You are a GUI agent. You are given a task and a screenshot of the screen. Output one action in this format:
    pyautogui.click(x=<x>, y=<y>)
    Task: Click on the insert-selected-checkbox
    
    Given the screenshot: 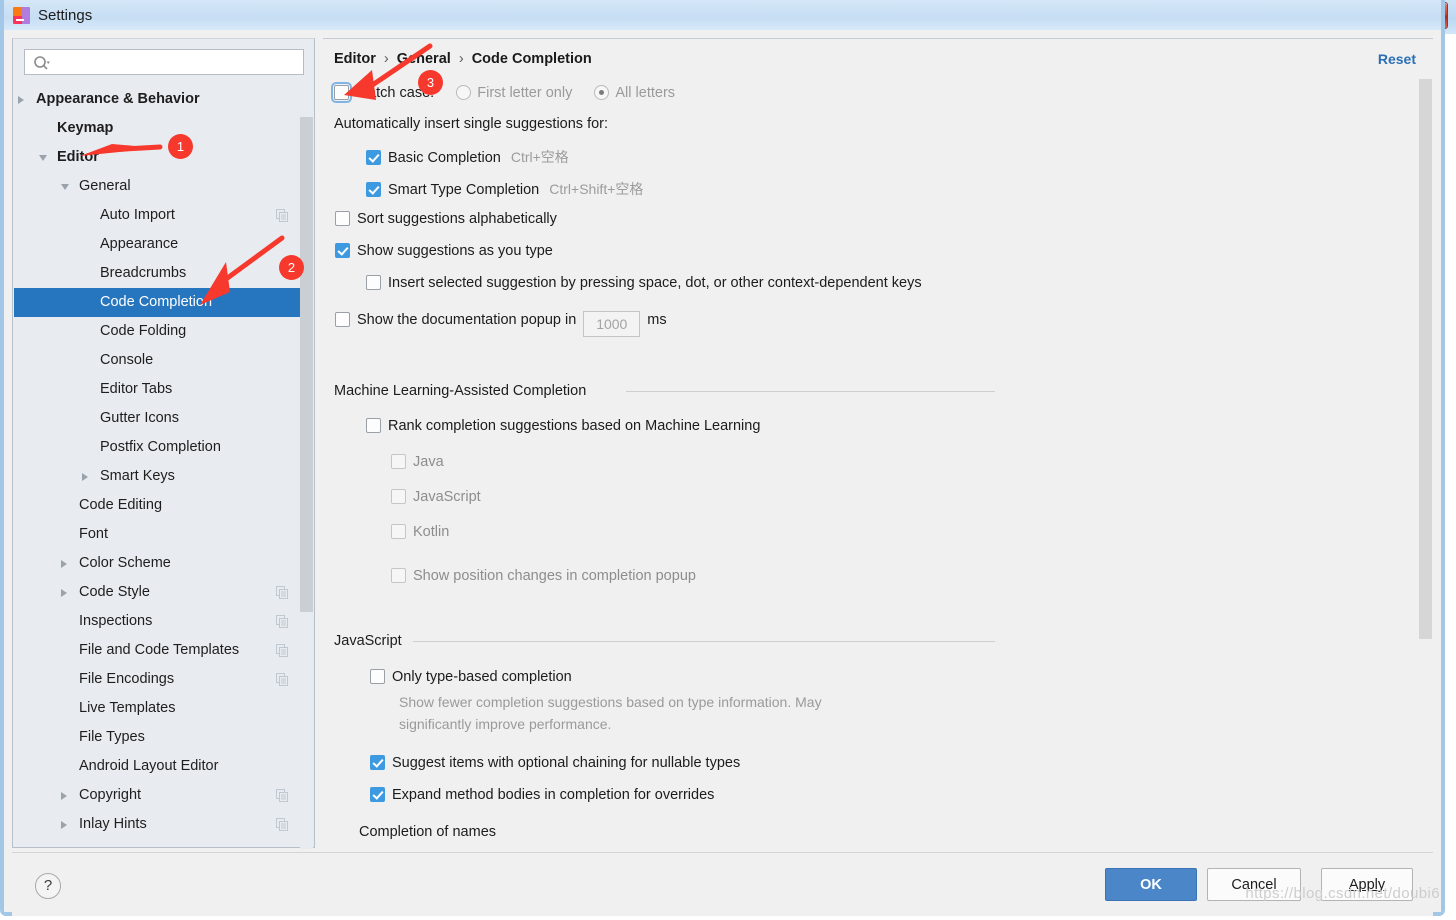 What is the action you would take?
    pyautogui.click(x=373, y=282)
    